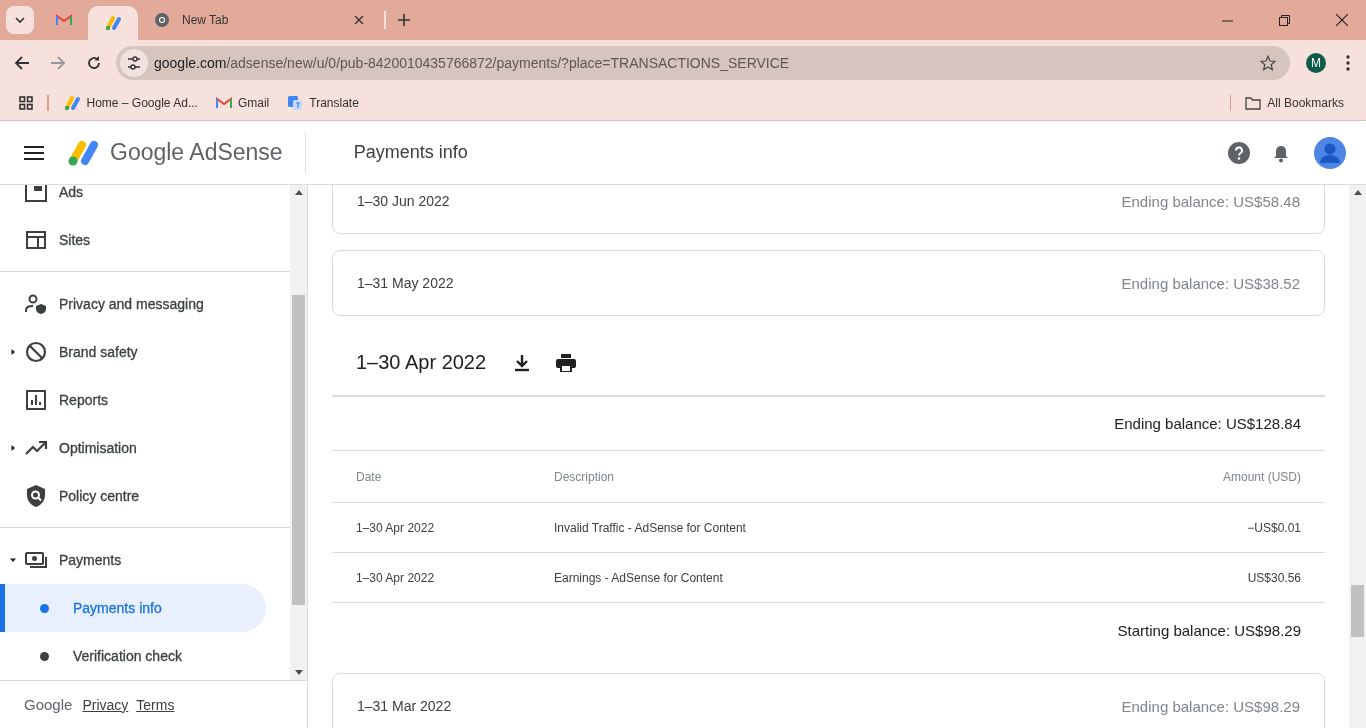 This screenshot has height=728, width=1366. I want to click on restore-icon, so click(1284, 20).